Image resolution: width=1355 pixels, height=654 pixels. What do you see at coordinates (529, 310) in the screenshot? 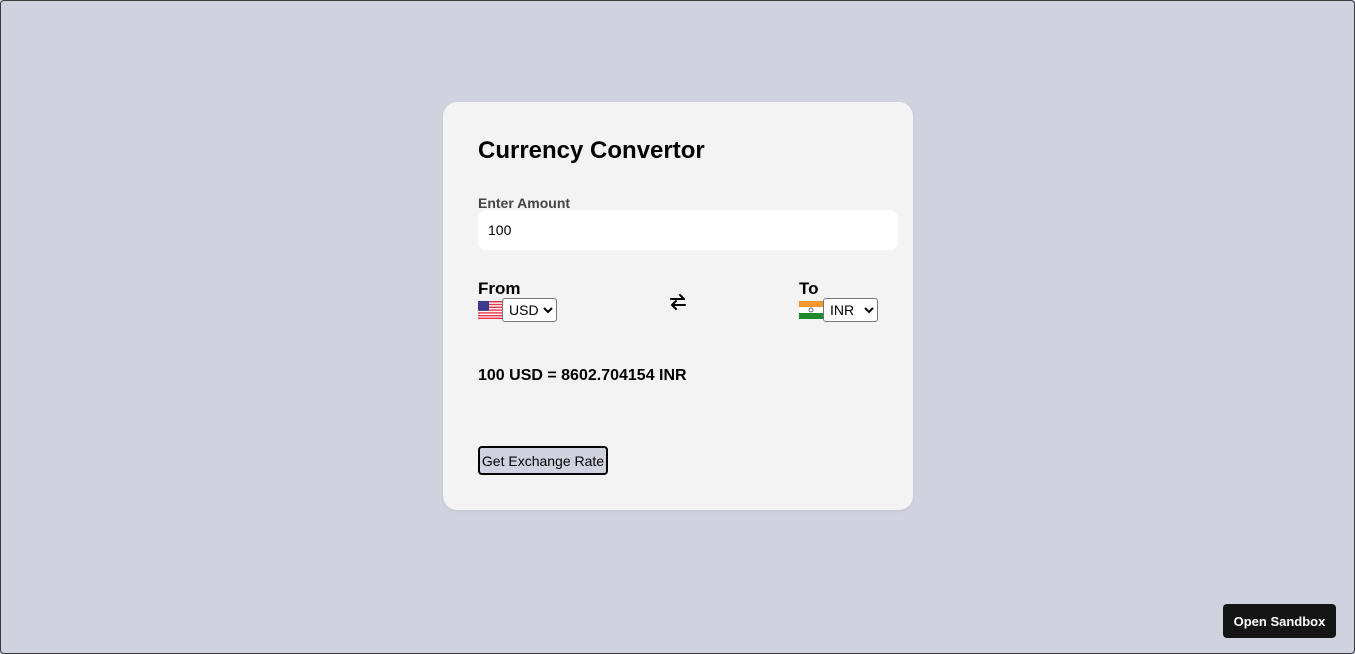
I see `from-currency-select: USD` at bounding box center [529, 310].